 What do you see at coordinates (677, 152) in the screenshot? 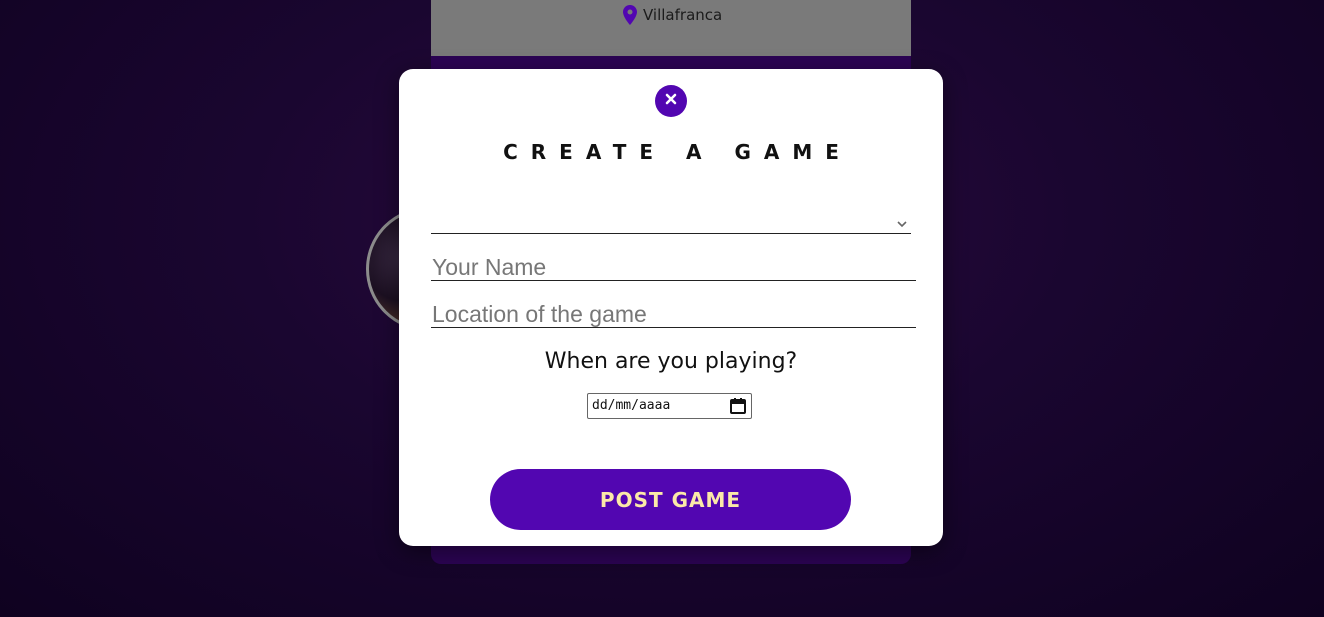
I see `modal-title: CREATE A GAME` at bounding box center [677, 152].